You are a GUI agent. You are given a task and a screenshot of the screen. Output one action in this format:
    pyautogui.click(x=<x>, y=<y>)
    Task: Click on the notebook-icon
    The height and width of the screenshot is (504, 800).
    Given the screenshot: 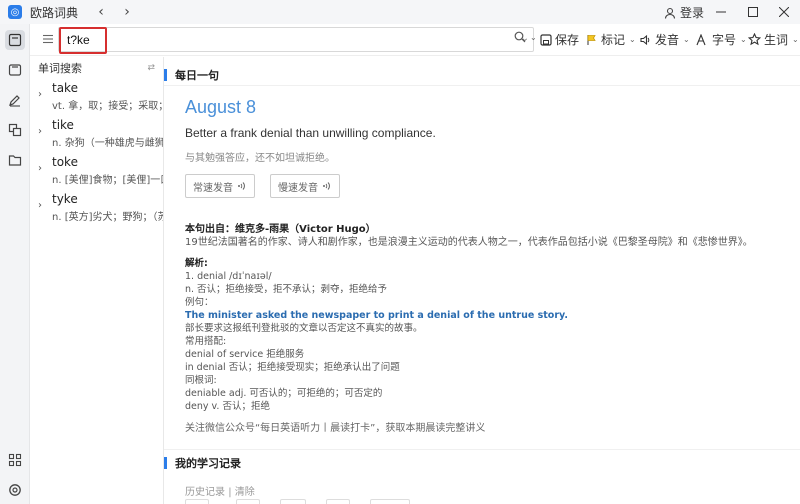 What is the action you would take?
    pyautogui.click(x=15, y=70)
    